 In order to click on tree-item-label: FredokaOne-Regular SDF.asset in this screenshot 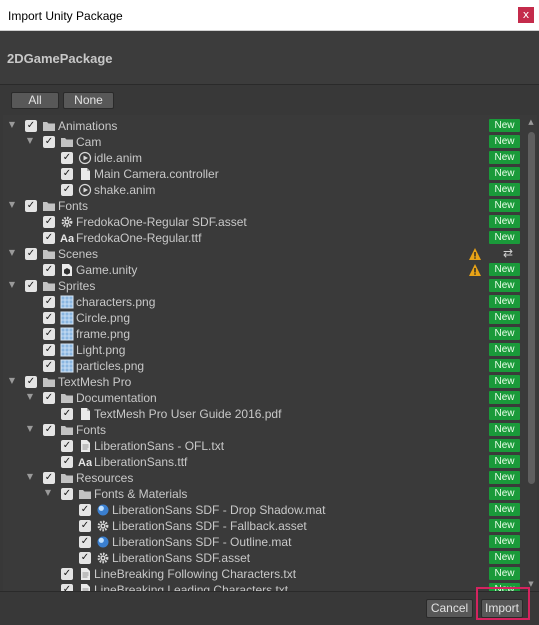, I will do `click(161, 222)`.